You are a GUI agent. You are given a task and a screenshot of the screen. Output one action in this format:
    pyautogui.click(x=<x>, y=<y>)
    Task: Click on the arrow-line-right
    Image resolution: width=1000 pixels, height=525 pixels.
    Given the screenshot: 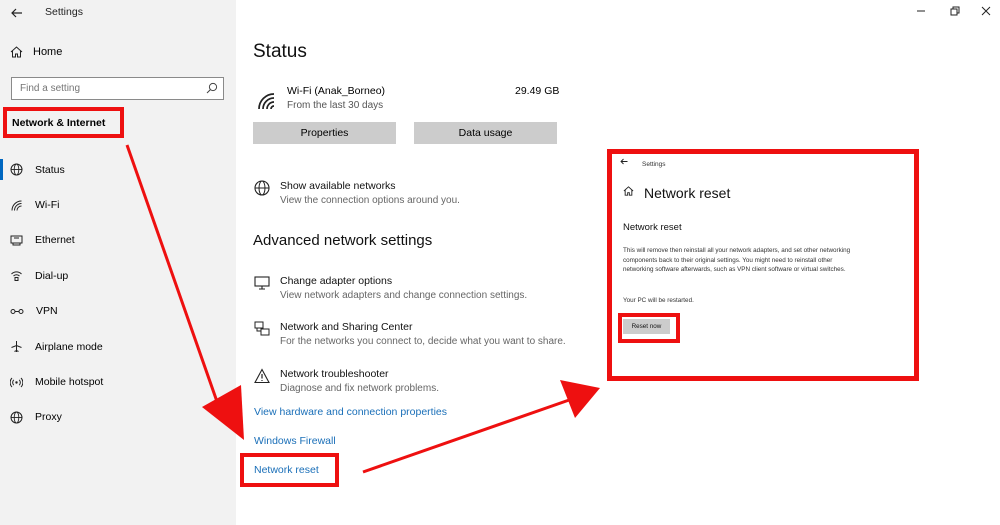 What is the action you would take?
    pyautogui.click(x=467, y=435)
    